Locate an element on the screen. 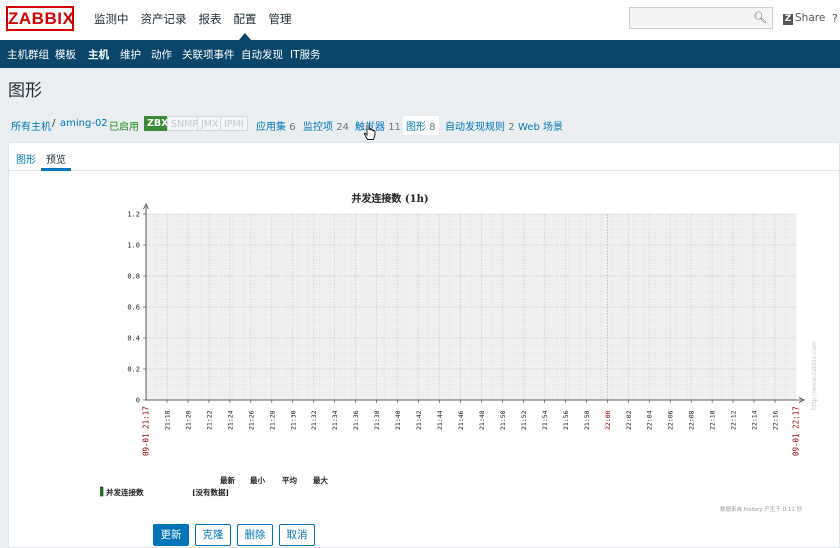 Image resolution: width=840 pixels, height=548 pixels. nav-items-label: 监控项 is located at coordinates (318, 127).